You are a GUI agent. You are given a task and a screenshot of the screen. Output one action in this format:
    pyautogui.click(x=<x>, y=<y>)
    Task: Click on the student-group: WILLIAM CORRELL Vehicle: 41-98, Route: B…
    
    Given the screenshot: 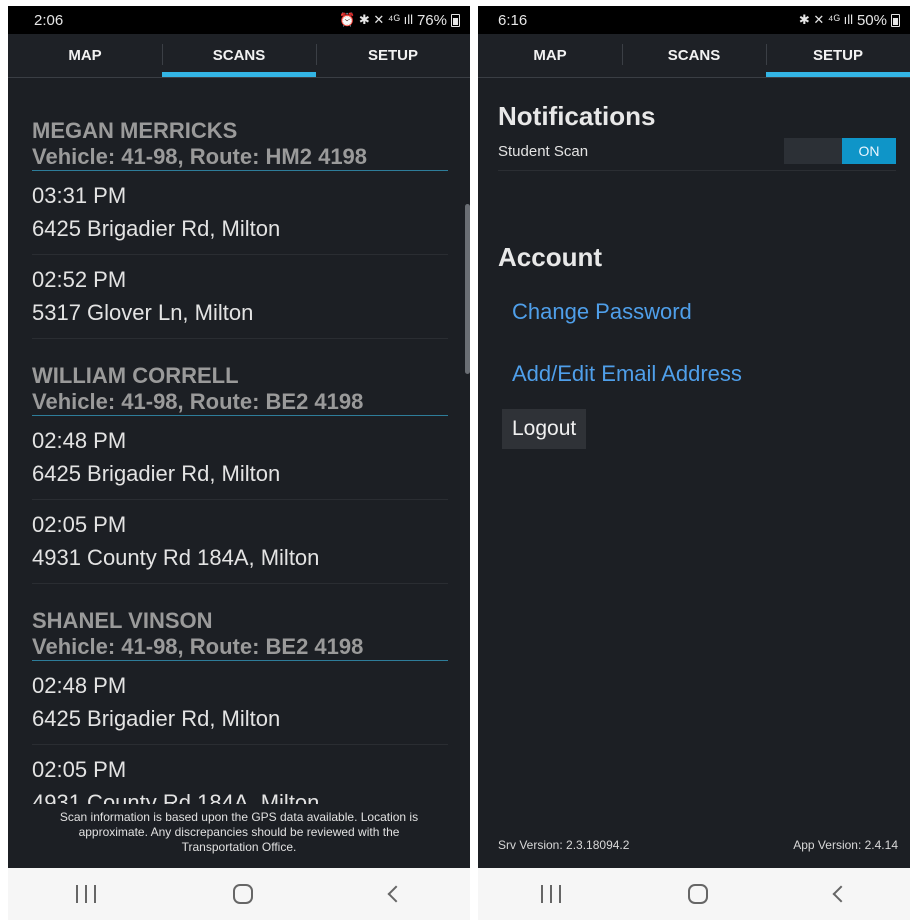 What is the action you would take?
    pyautogui.click(x=240, y=473)
    